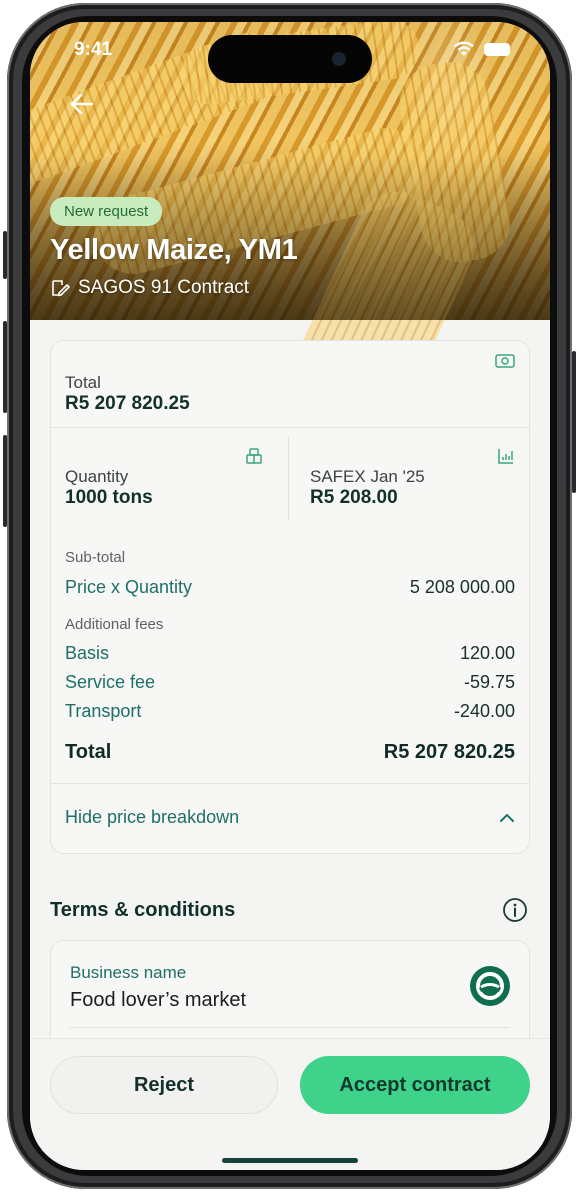 This screenshot has width=580, height=1193. I want to click on wifi-icon, so click(464, 48).